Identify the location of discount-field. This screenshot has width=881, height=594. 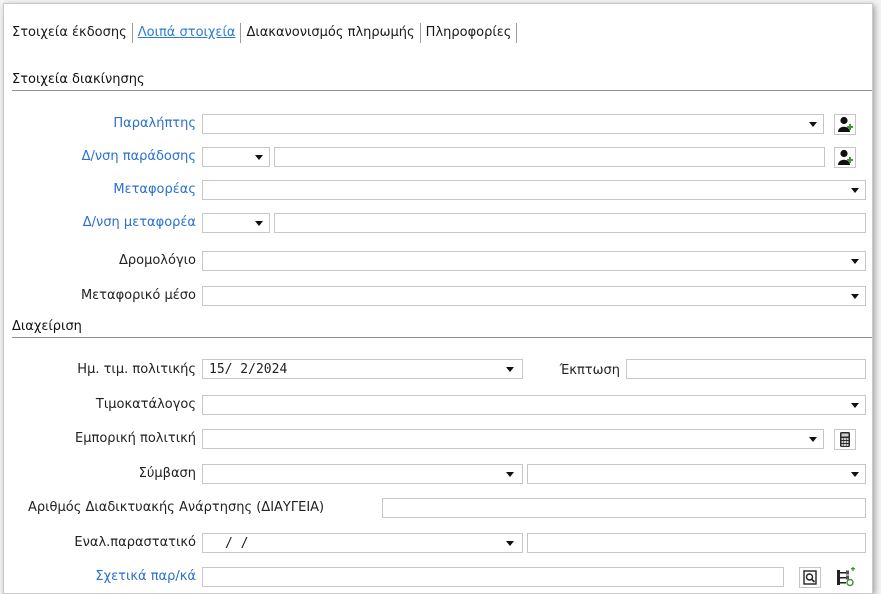
(746, 369).